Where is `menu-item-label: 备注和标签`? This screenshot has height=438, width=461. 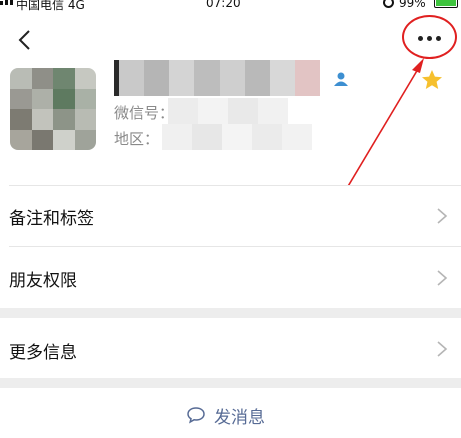
menu-item-label: 备注和标签 is located at coordinates (51, 219).